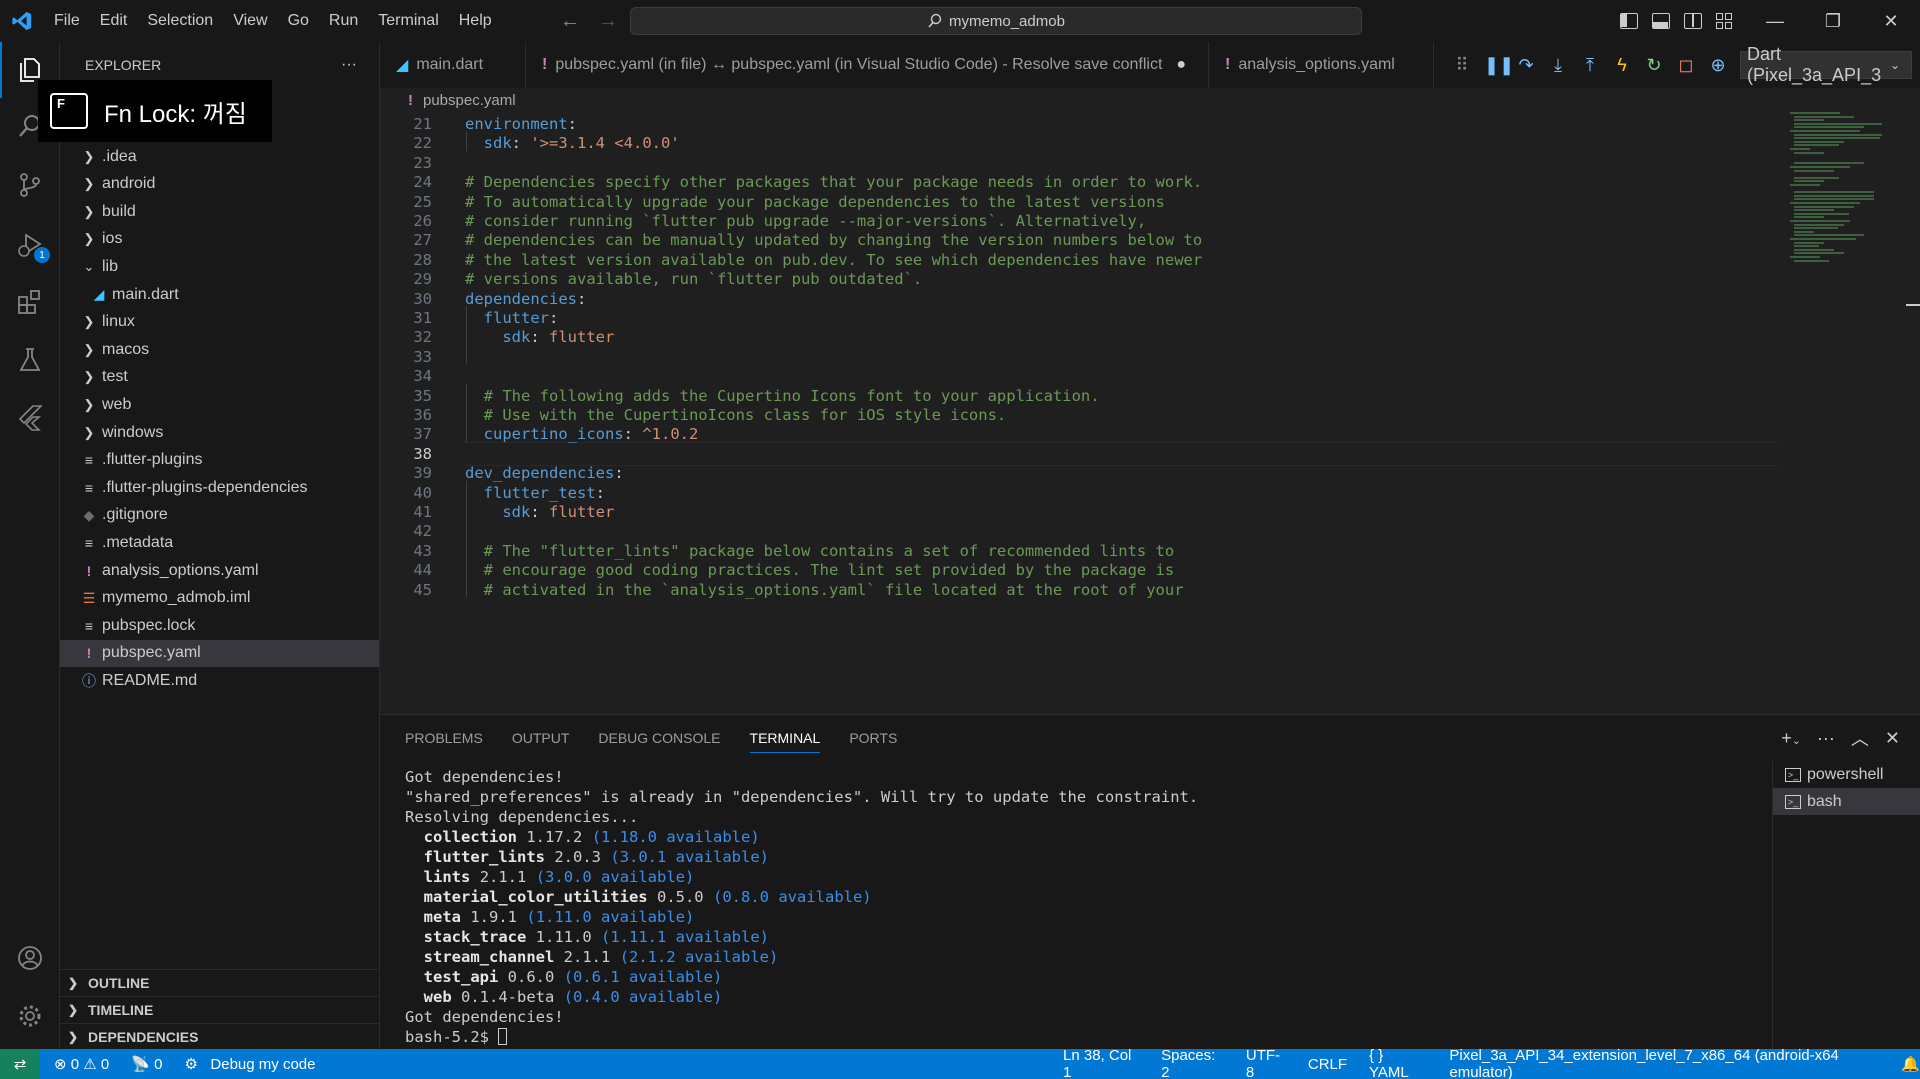 The width and height of the screenshot is (1920, 1079). I want to click on command-center-search: mymemo_admob, so click(996, 21).